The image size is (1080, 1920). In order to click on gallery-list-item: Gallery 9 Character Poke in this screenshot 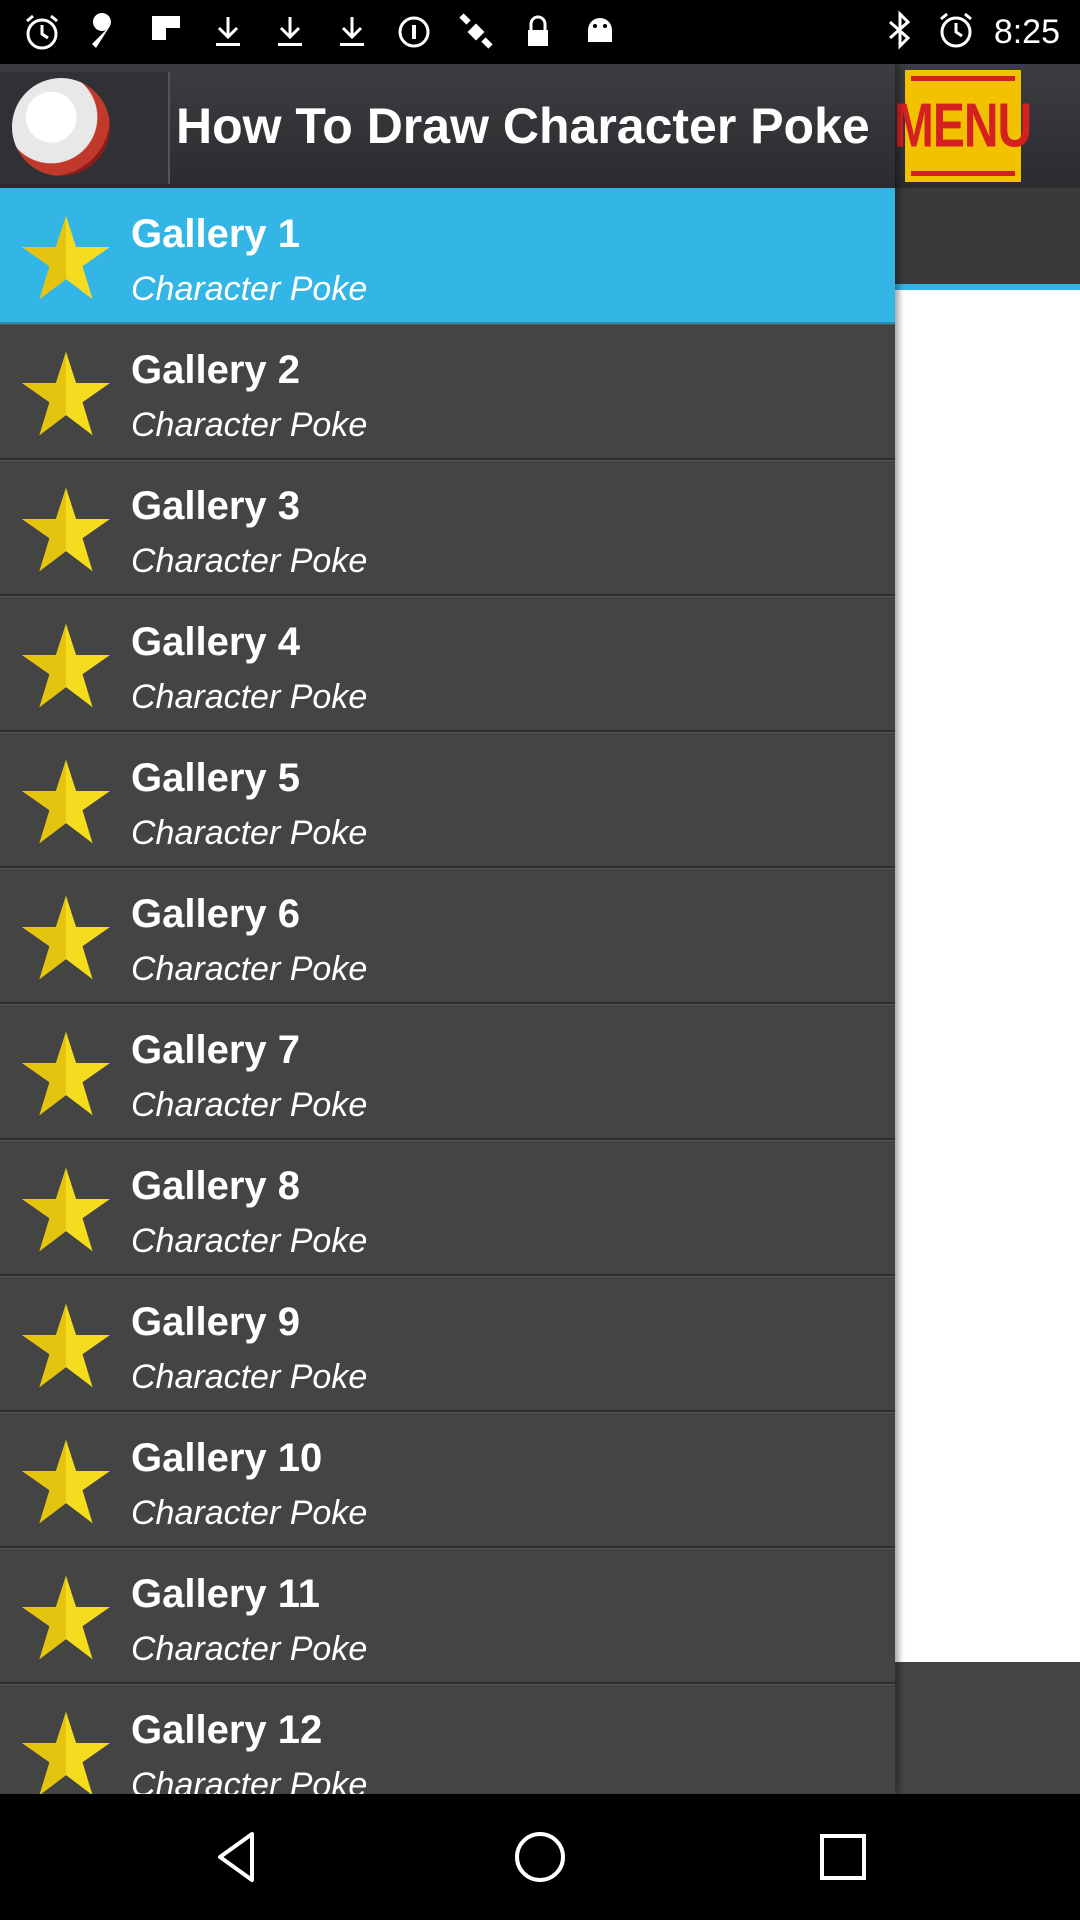, I will do `click(447, 1344)`.